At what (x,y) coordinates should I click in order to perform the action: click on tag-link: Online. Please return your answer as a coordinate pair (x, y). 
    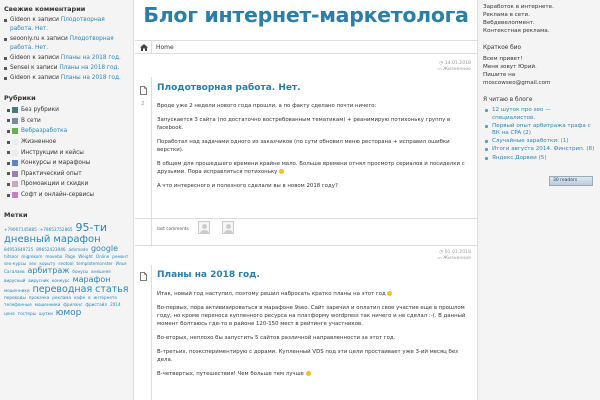
    Looking at the image, I should click on (103, 256).